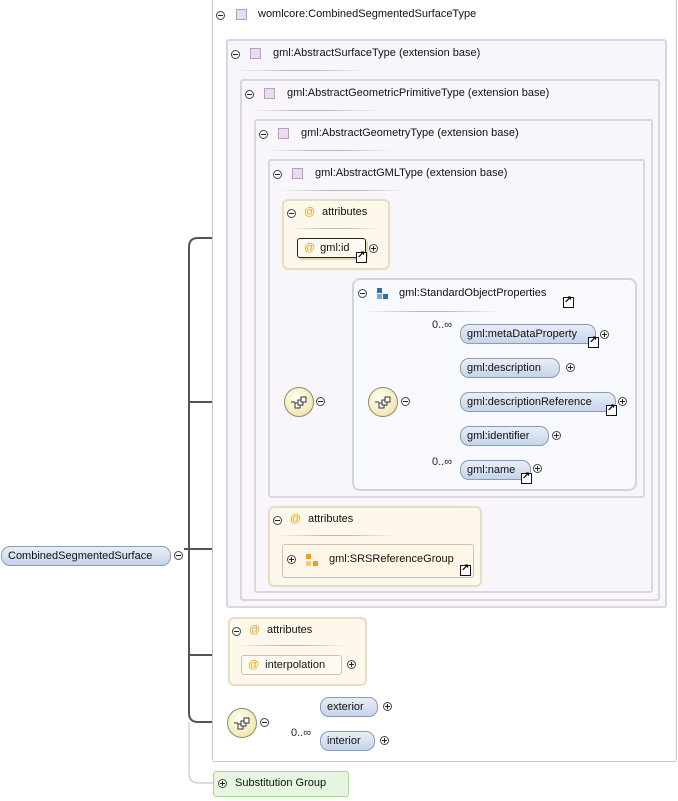 This screenshot has height=801, width=678. Describe the element at coordinates (391, 559) in the screenshot. I see `attribute-group-label: gml:SRSReferenceGroup` at that location.